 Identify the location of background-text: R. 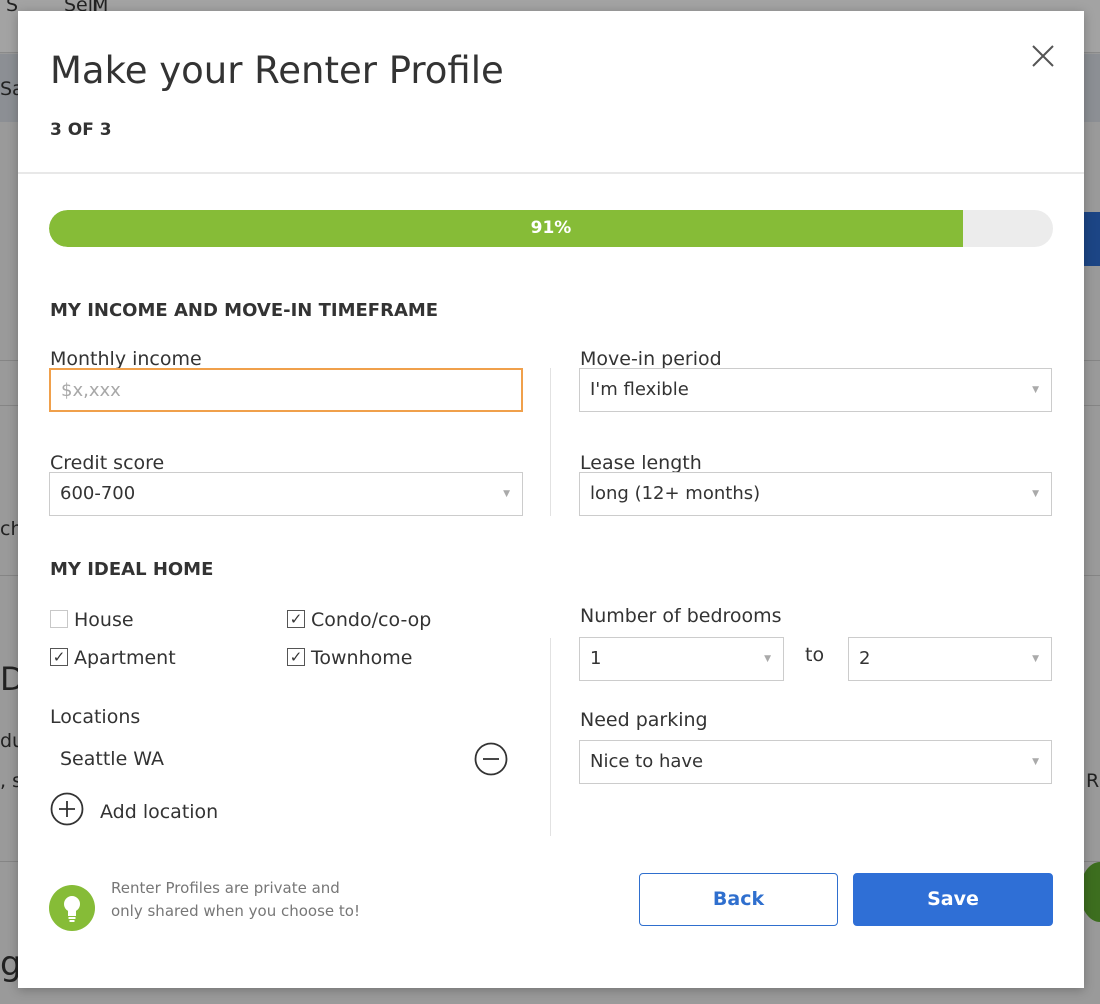
(1093, 781).